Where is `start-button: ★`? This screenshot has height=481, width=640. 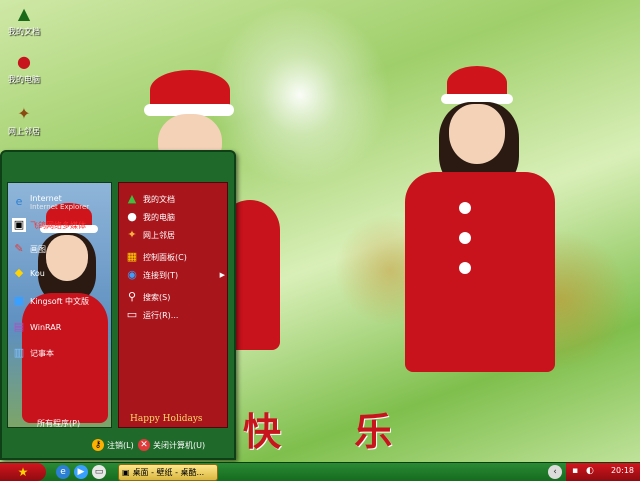 start-button: ★ is located at coordinates (23, 472).